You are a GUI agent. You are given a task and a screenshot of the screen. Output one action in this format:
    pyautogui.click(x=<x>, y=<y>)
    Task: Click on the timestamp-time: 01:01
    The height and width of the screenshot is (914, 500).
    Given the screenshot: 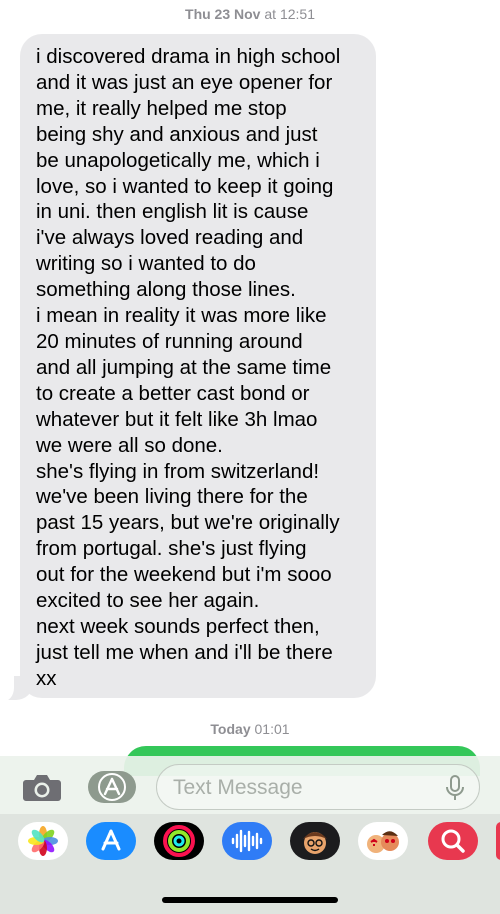 What is the action you would take?
    pyautogui.click(x=272, y=729)
    